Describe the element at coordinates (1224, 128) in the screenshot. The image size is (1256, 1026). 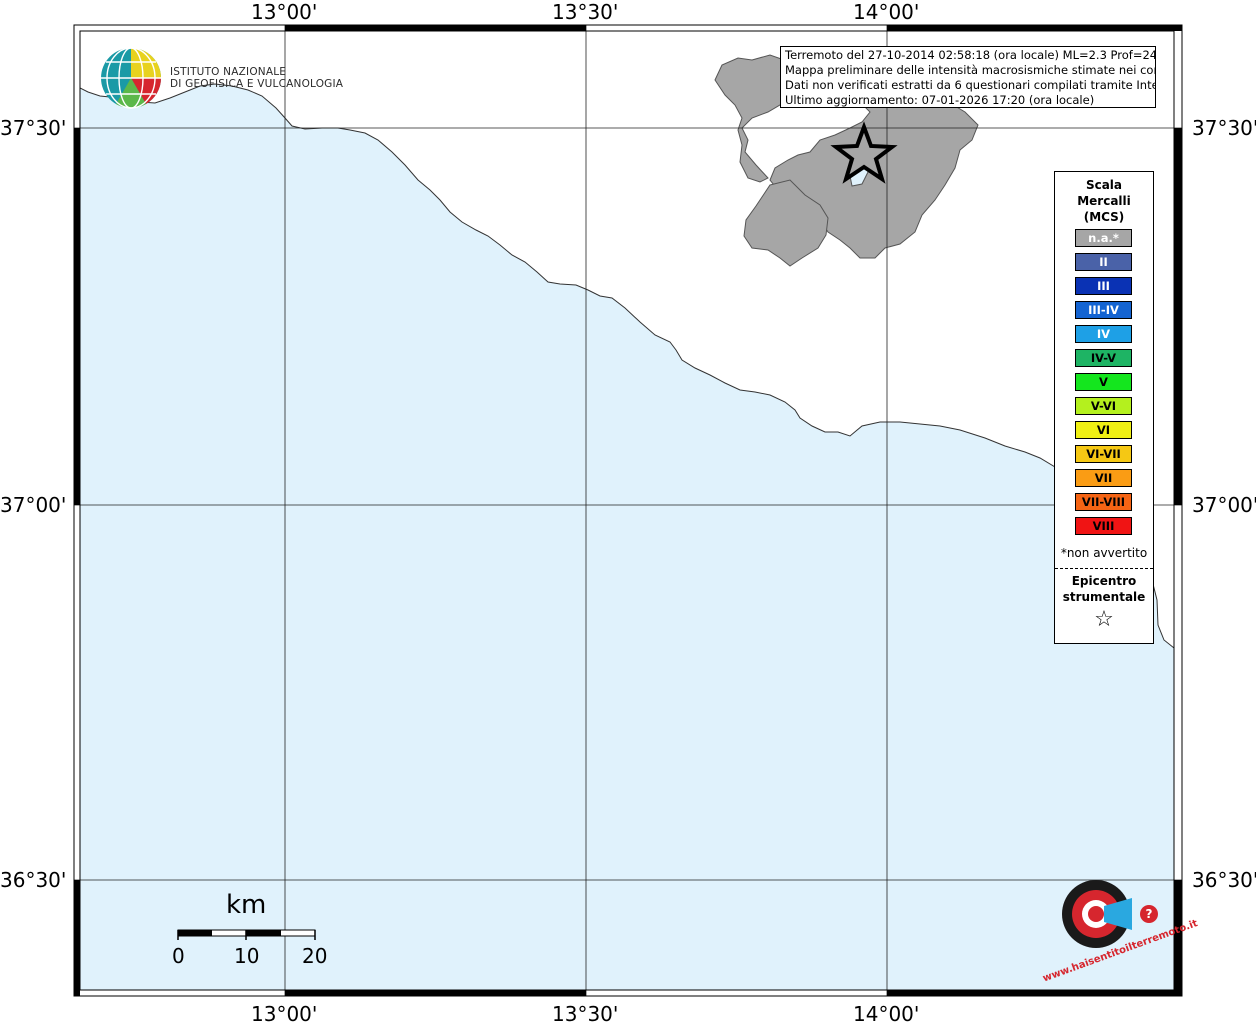
I see `lat-tick-right-3730: 37°30'` at that location.